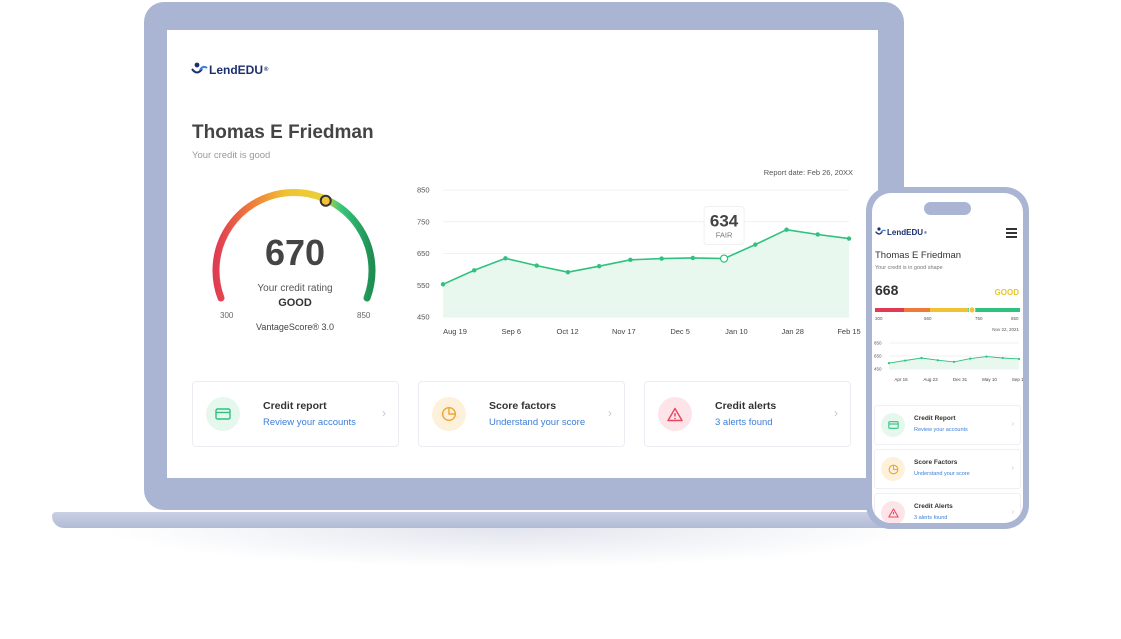 This screenshot has width=1121, height=639. What do you see at coordinates (295, 414) in the screenshot?
I see `credit-report-card: Credit report Review your accounts ›` at bounding box center [295, 414].